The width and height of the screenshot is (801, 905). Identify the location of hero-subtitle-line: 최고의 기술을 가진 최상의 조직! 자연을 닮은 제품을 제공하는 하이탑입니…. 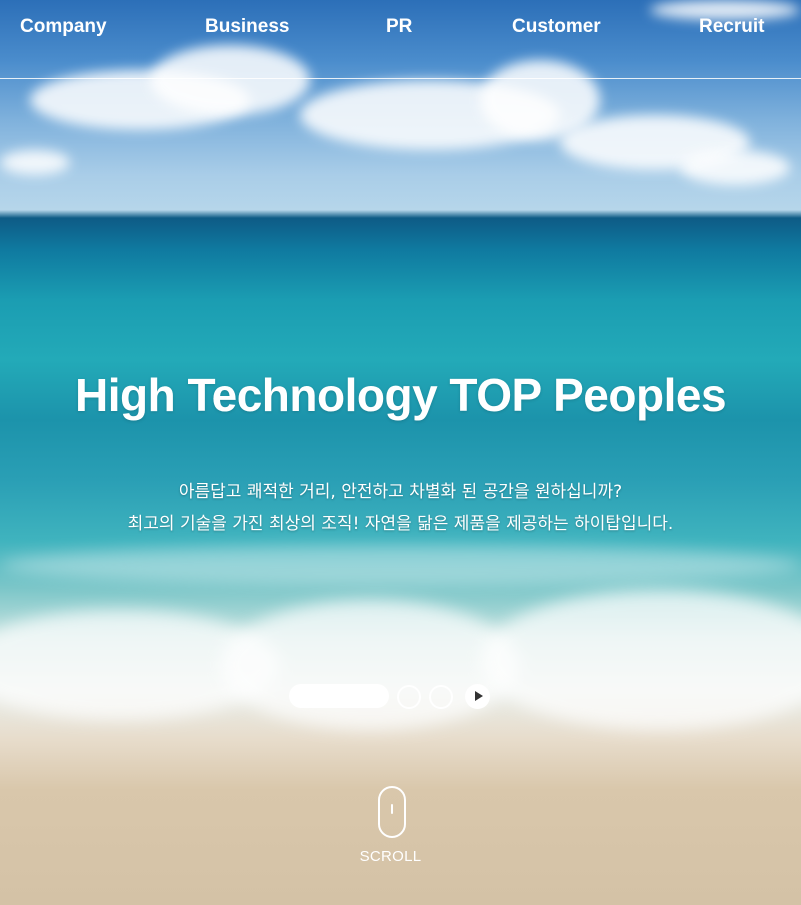
(400, 524).